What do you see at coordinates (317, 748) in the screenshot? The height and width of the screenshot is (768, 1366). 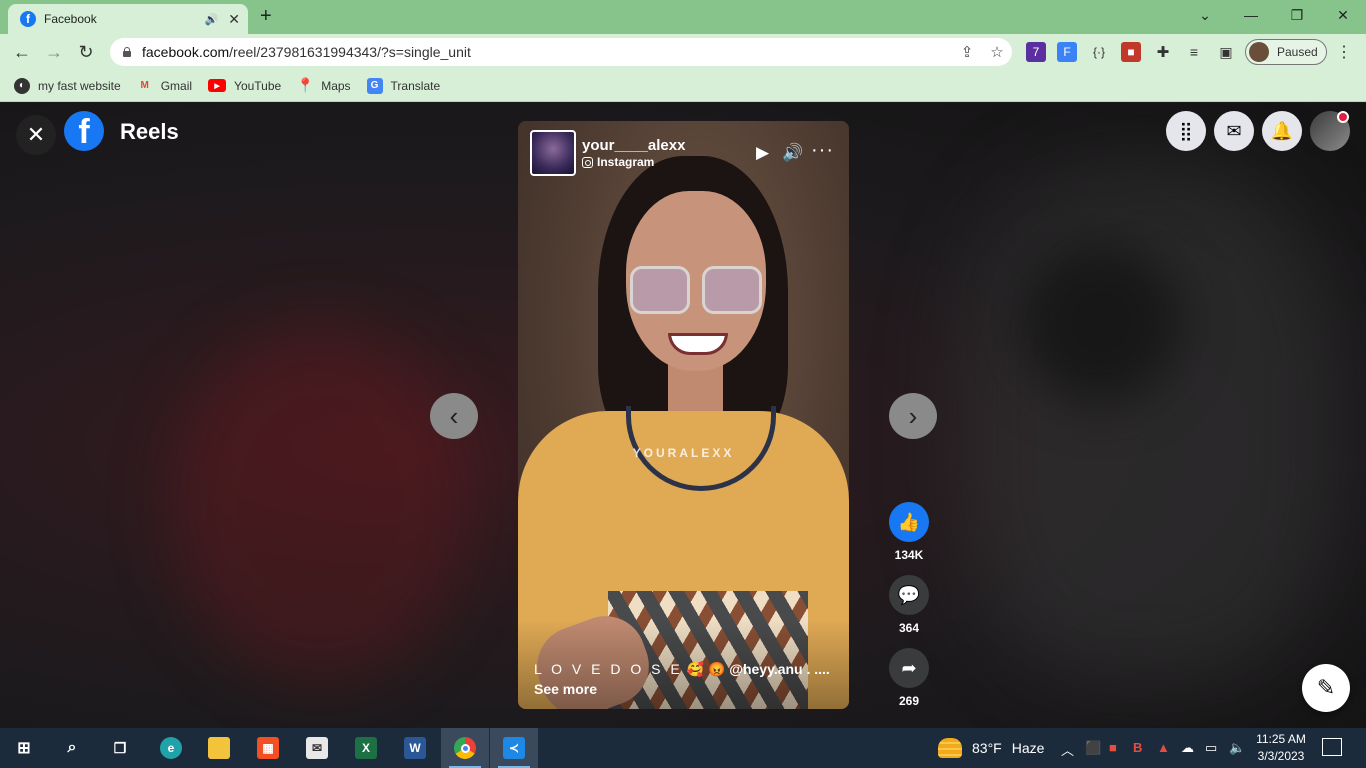 I see `mail-icon: ✉` at bounding box center [317, 748].